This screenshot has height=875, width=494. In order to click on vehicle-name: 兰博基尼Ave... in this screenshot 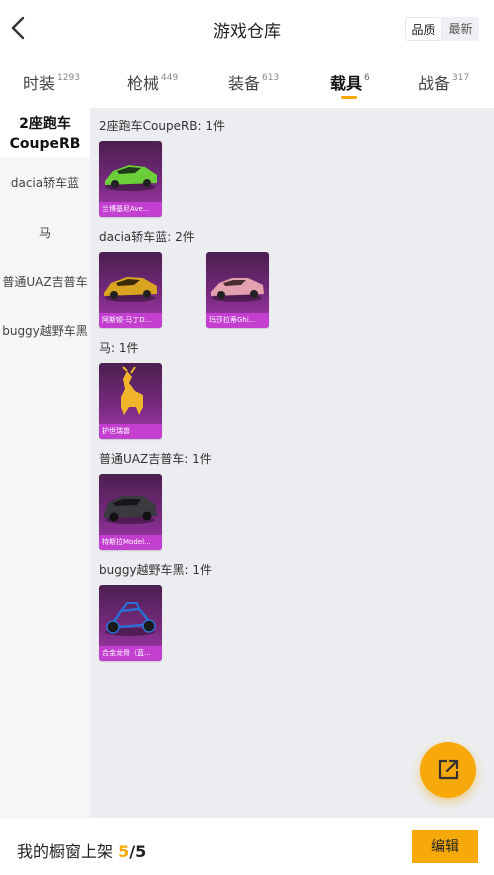, I will do `click(130, 209)`.